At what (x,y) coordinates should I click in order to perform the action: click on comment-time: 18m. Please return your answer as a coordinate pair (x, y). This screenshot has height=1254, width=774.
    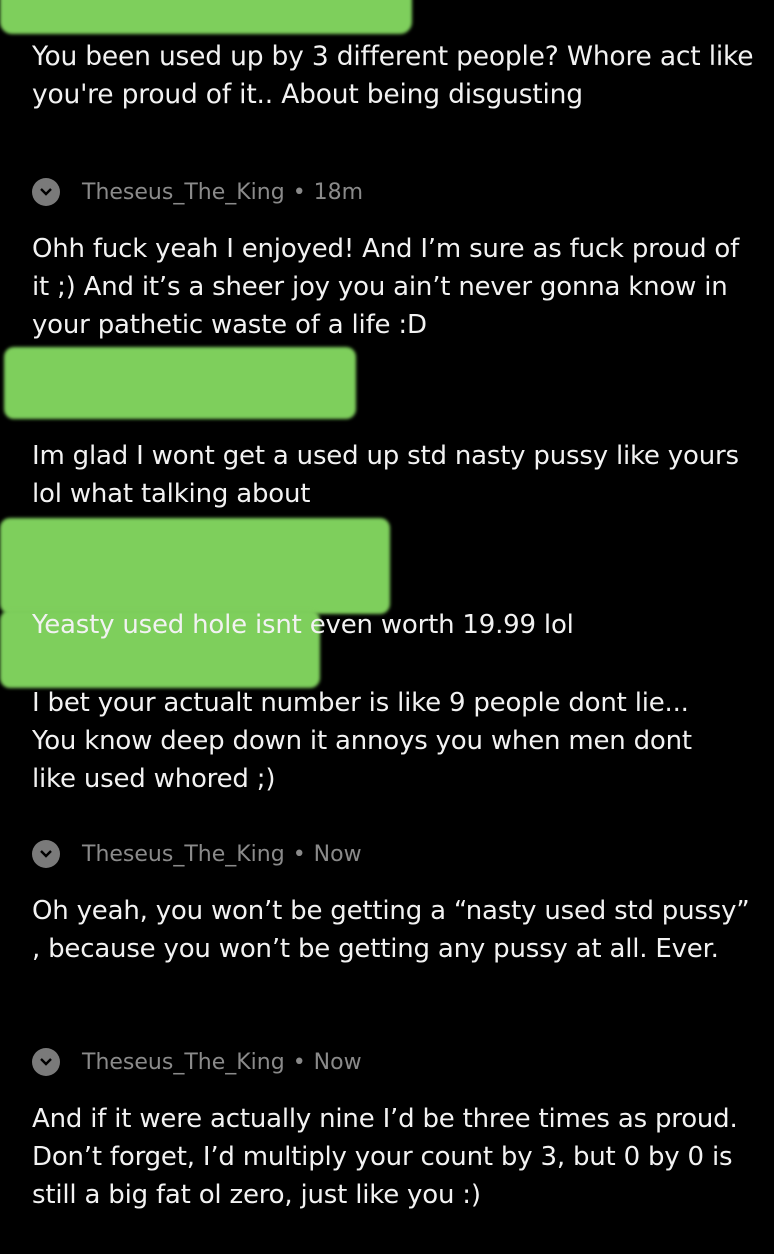
    Looking at the image, I should click on (338, 192).